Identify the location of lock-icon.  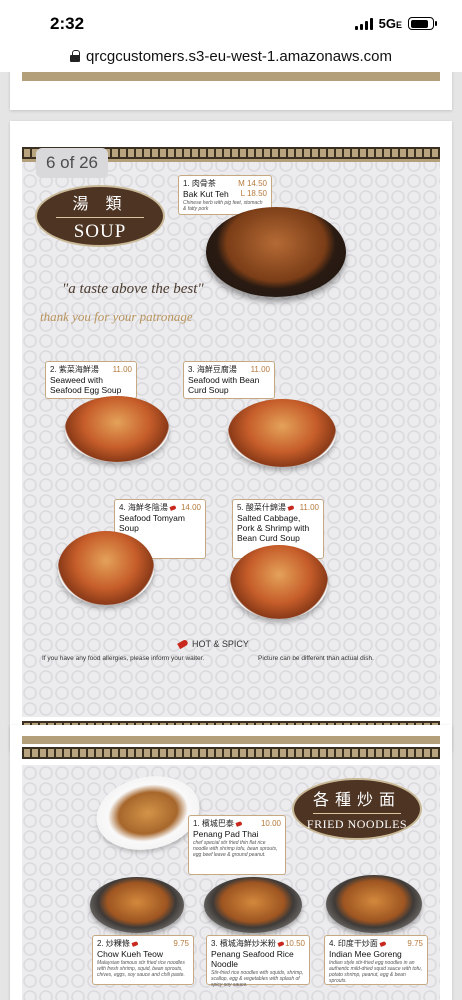
(75, 56).